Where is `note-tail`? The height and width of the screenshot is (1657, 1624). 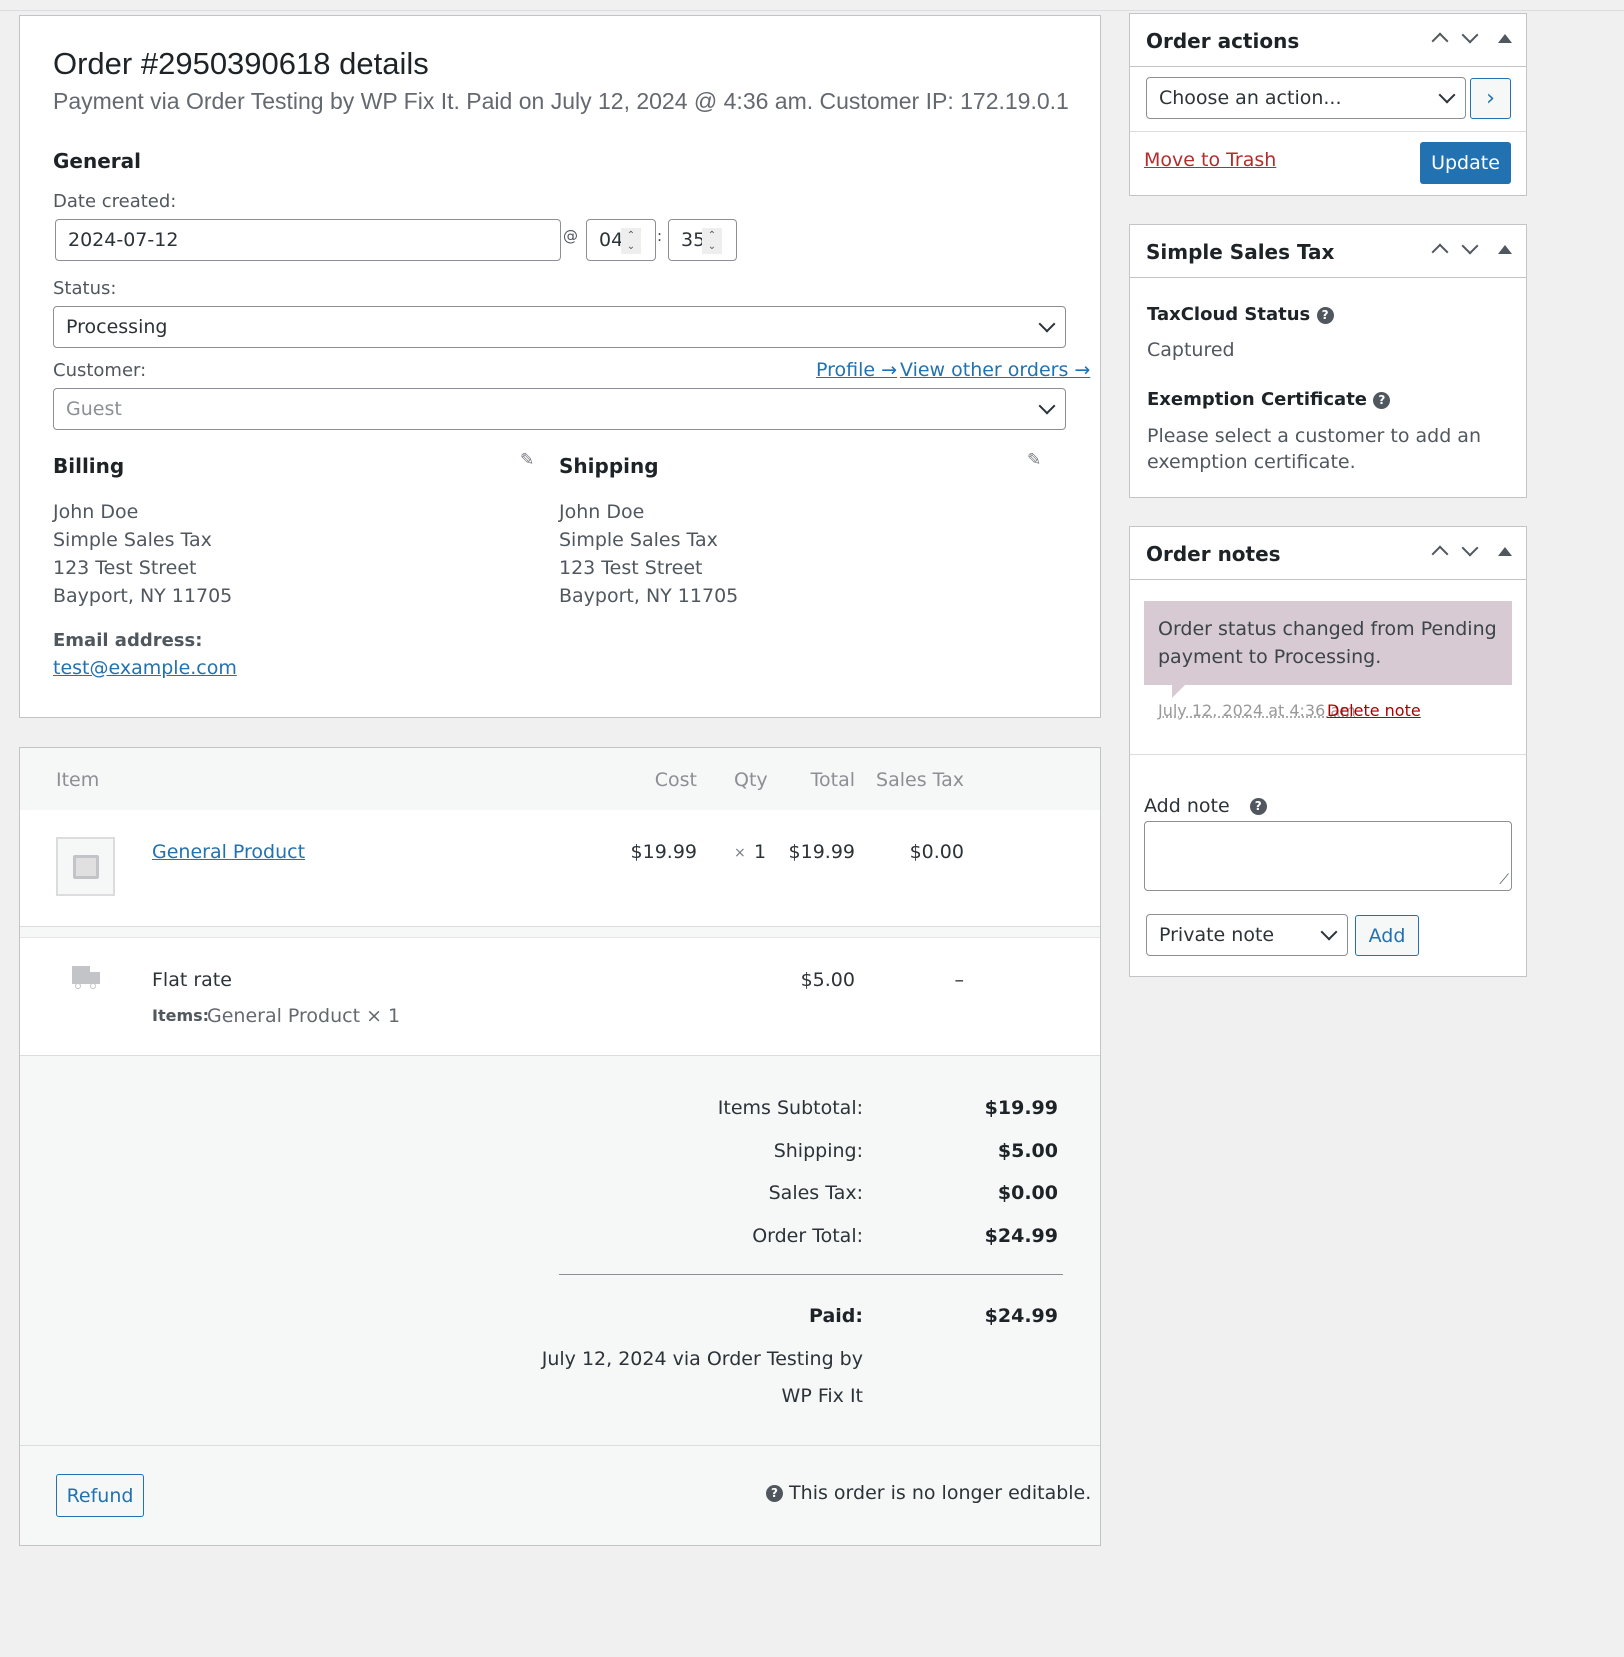 note-tail is located at coordinates (1179, 691).